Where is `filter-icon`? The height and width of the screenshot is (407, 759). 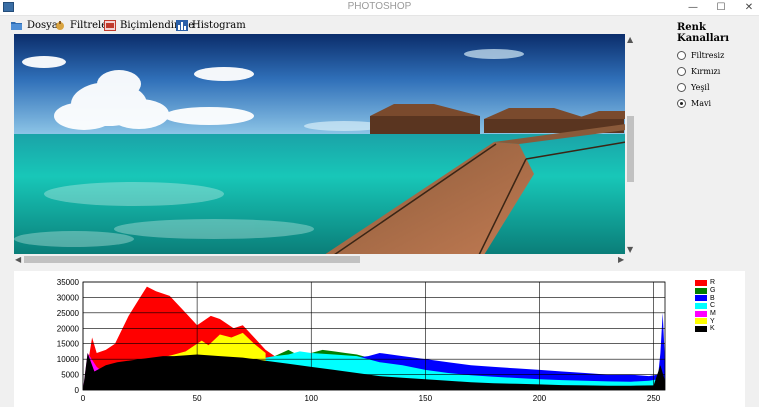 filter-icon is located at coordinates (60, 25).